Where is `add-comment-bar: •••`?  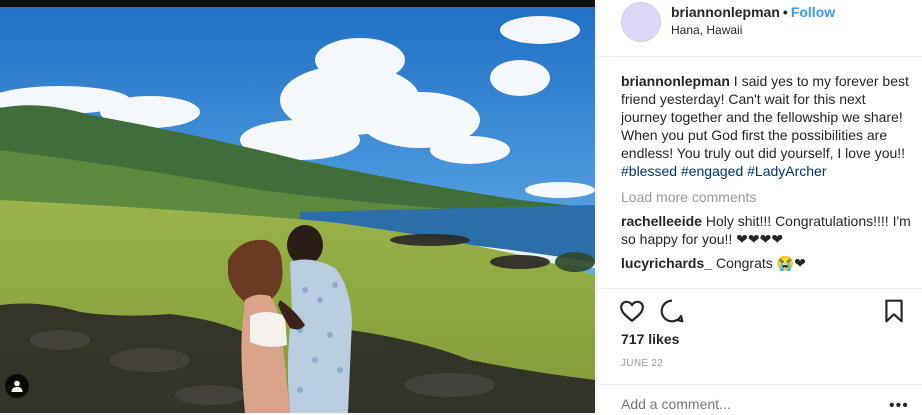
add-comment-bar: ••• is located at coordinates (759, 399).